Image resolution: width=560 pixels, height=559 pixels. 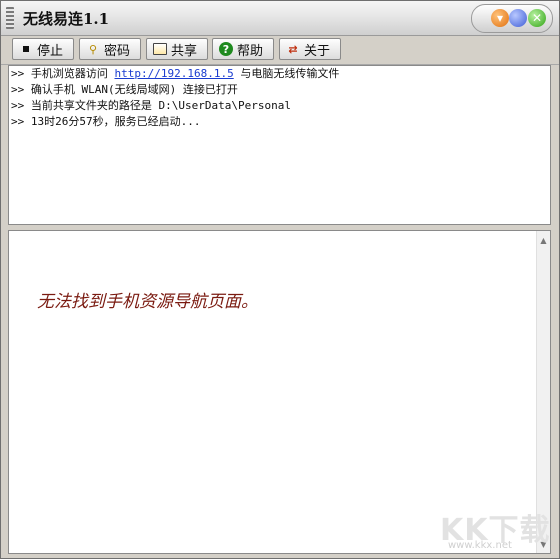 I want to click on toolbar: 停止 ⚲ 密码 共享 ? 帮助 ⇄ 关于, so click(x=280, y=50).